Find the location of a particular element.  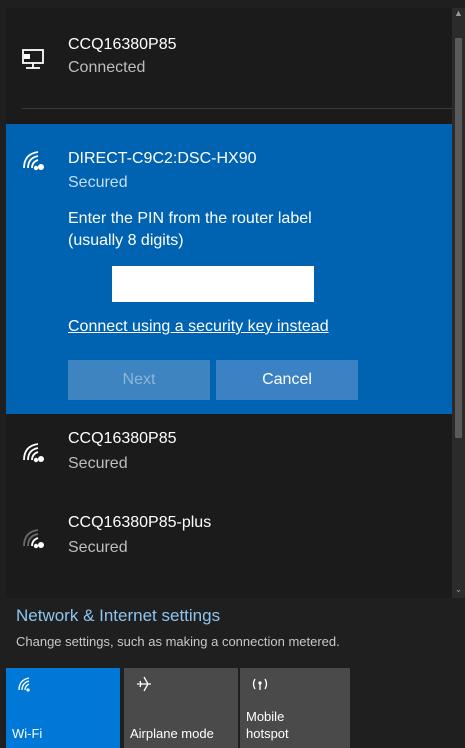

network-item: CCQ16380P85 Secured is located at coordinates (229, 458).